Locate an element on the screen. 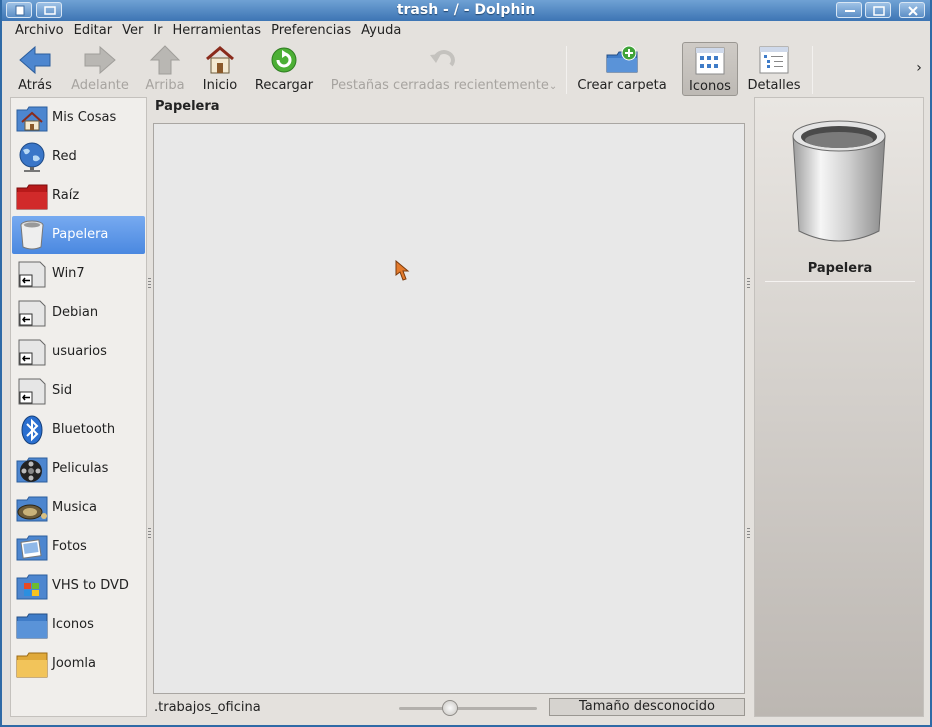 This screenshot has width=932, height=727. place-item-joomla: Joomla is located at coordinates (78, 664).